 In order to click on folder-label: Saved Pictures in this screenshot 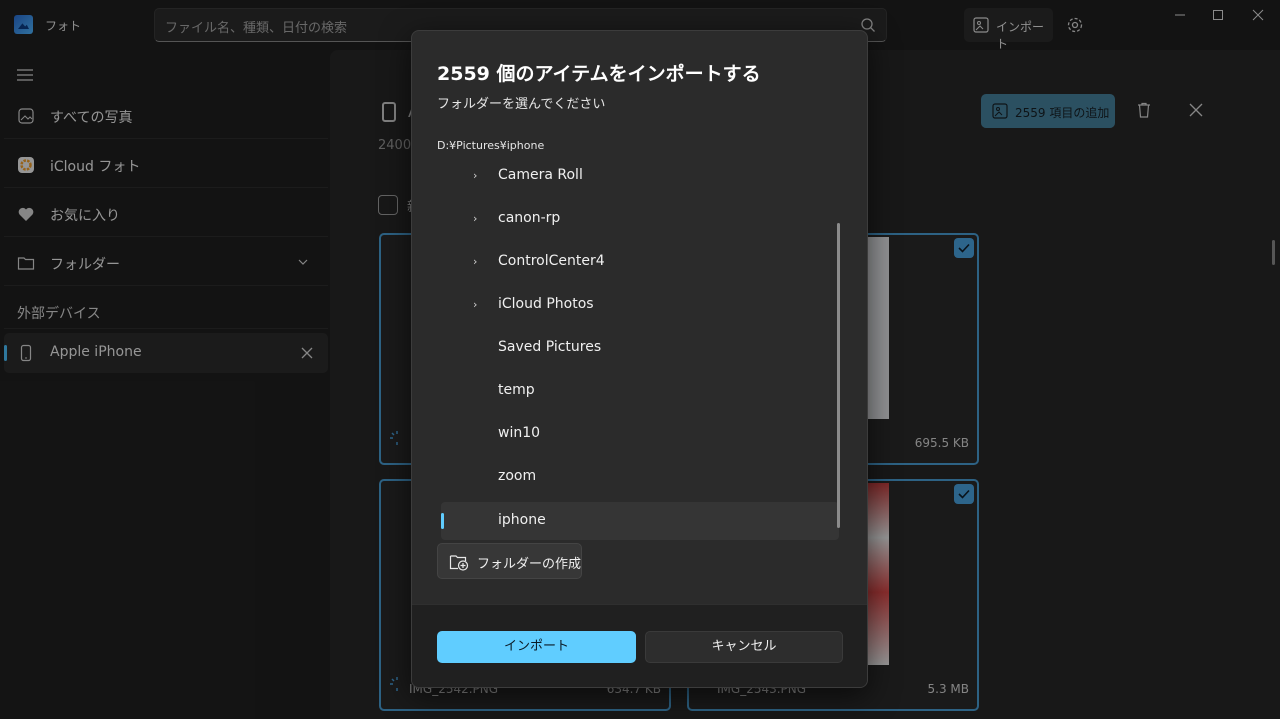, I will do `click(550, 347)`.